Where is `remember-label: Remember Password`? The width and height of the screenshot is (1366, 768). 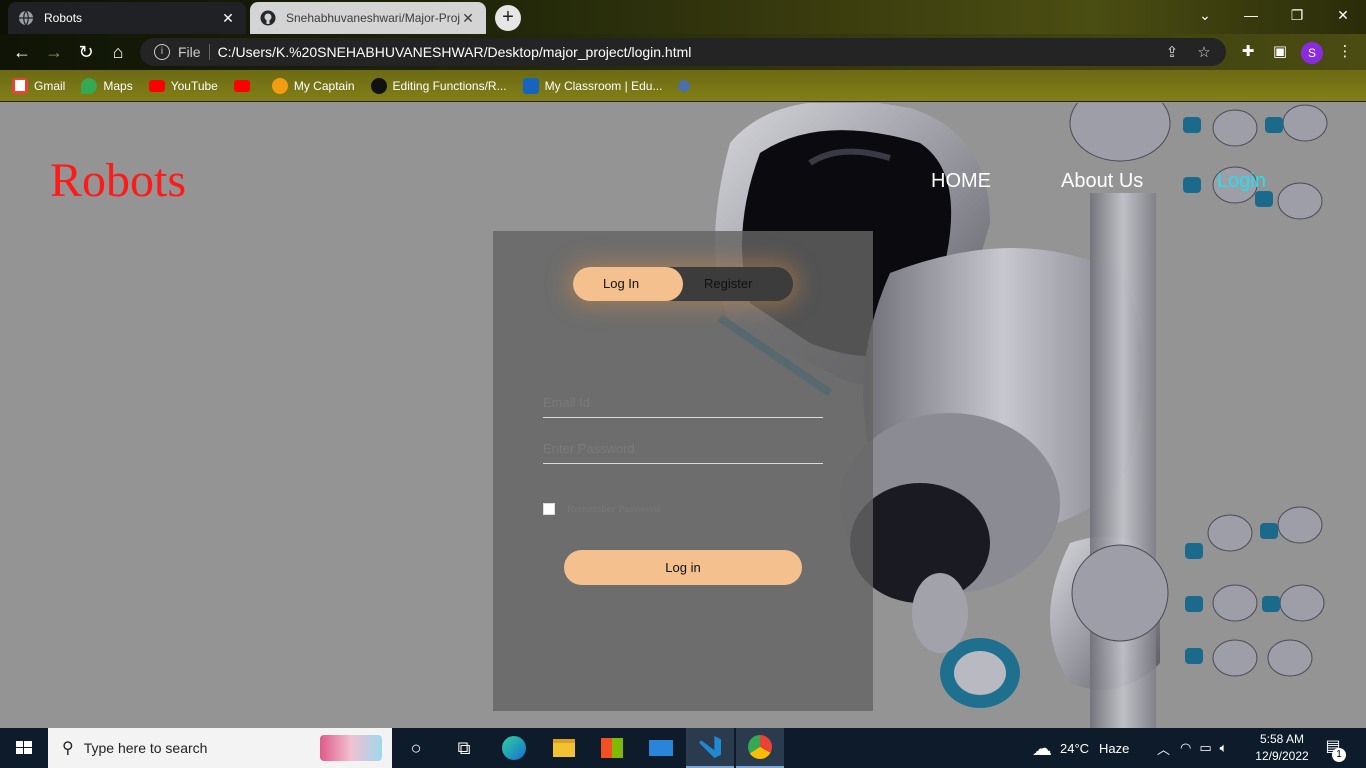 remember-label: Remember Password is located at coordinates (614, 509).